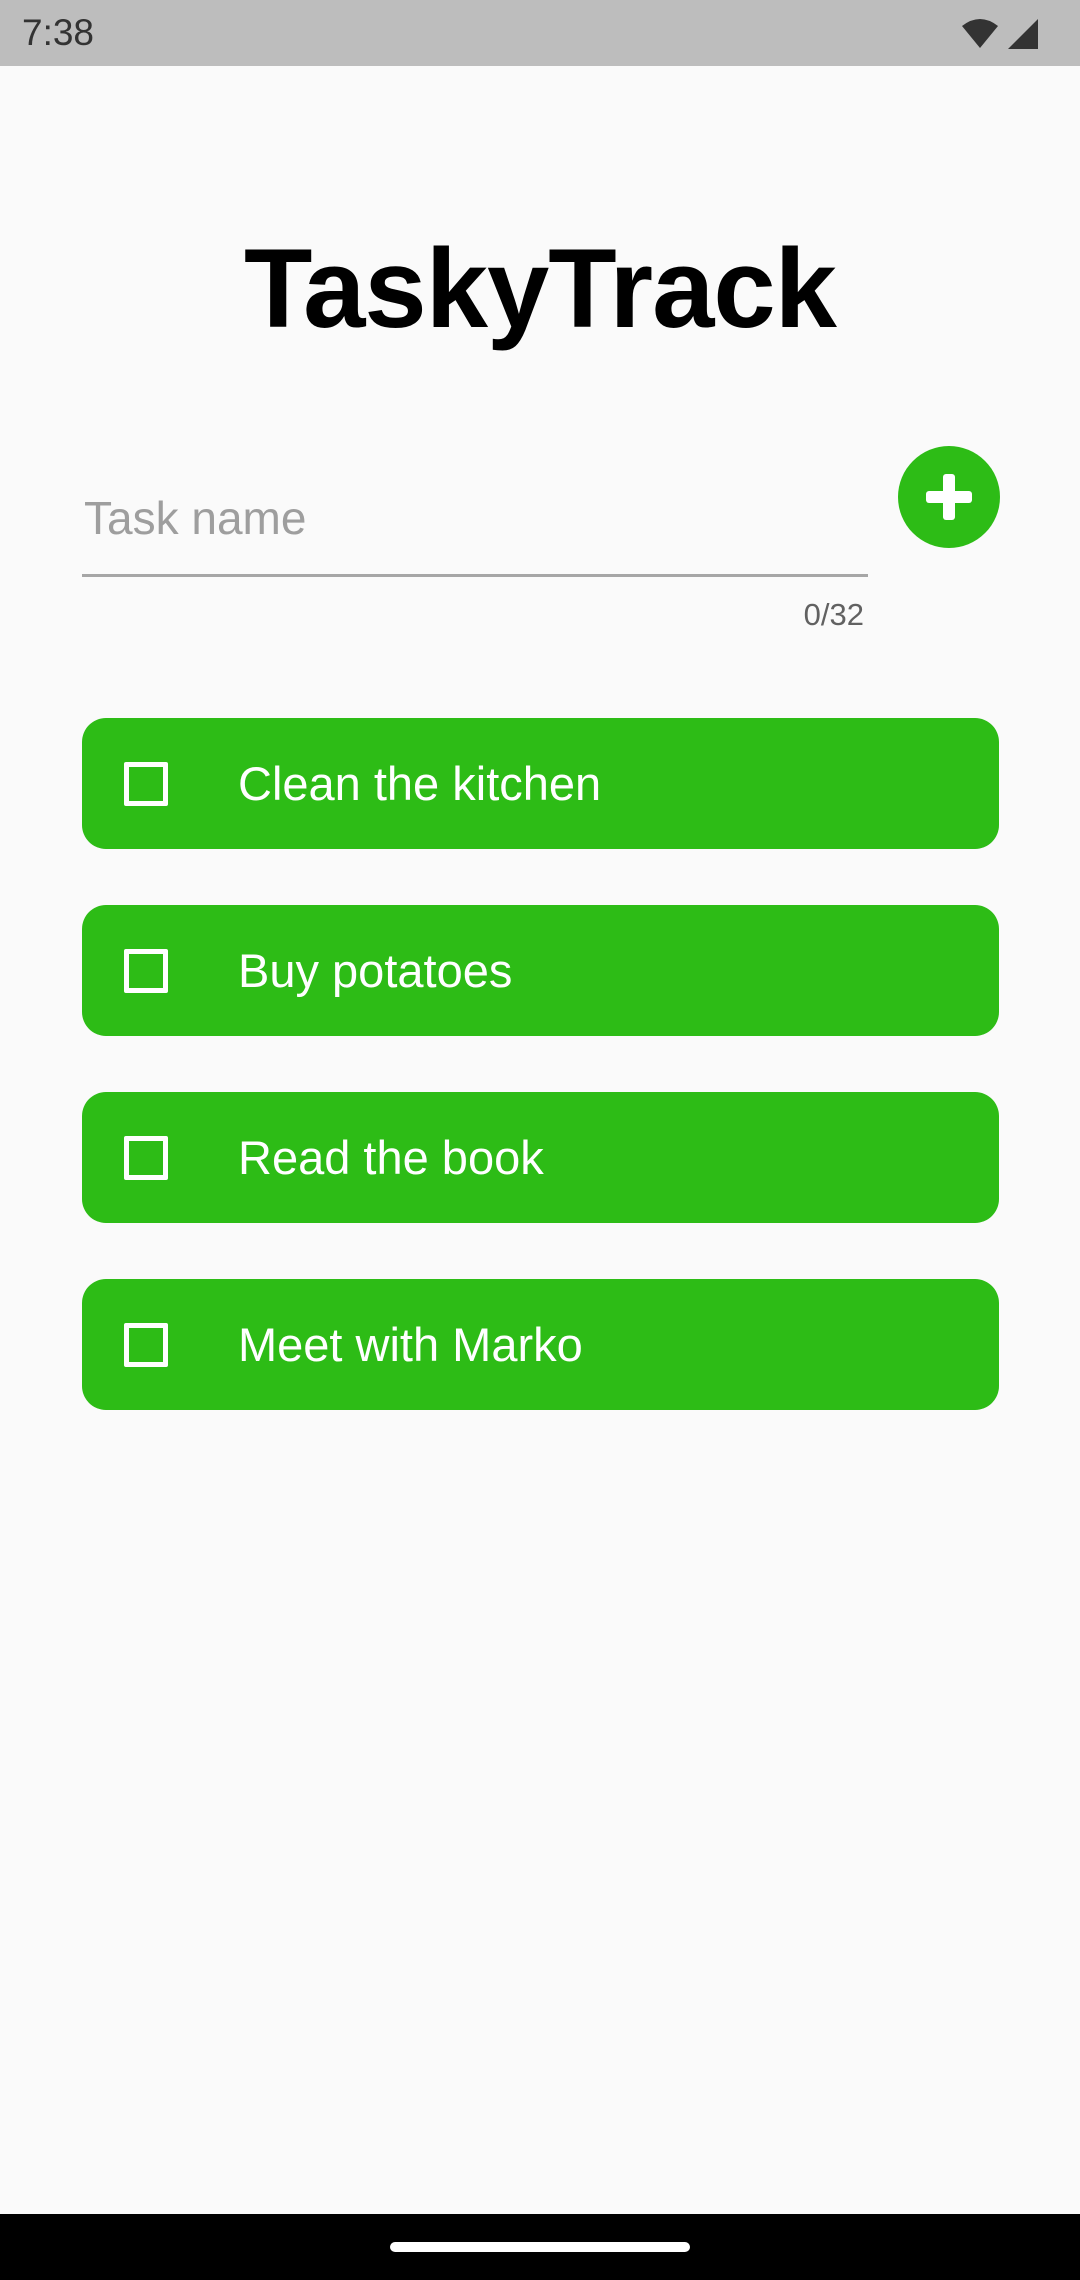 This screenshot has height=2280, width=1080. What do you see at coordinates (58, 32) in the screenshot?
I see `status-time: 7:38` at bounding box center [58, 32].